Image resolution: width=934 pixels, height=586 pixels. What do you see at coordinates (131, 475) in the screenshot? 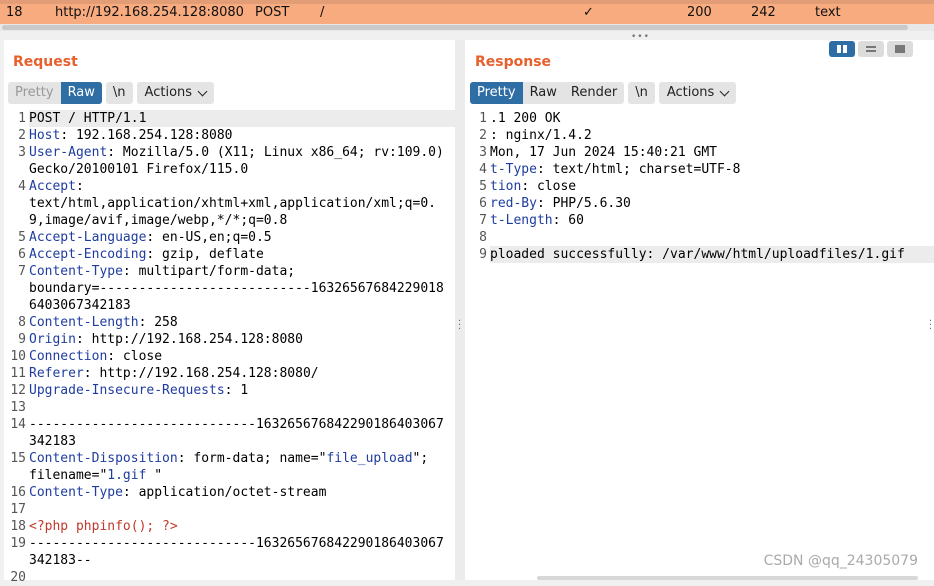
I see `line-text: 1.gif` at bounding box center [131, 475].